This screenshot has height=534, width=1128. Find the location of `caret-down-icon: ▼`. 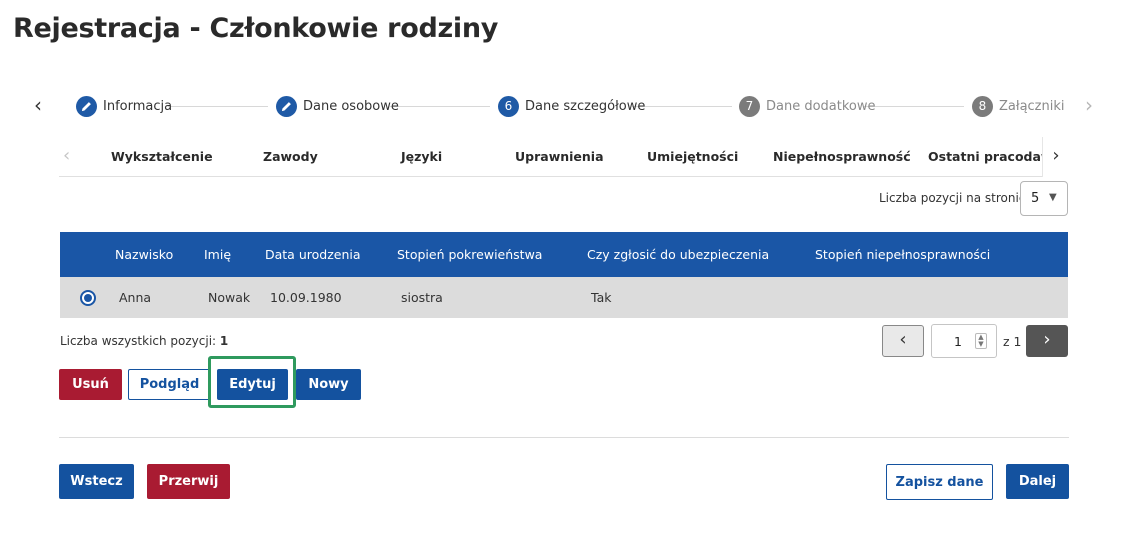

caret-down-icon: ▼ is located at coordinates (1053, 197).